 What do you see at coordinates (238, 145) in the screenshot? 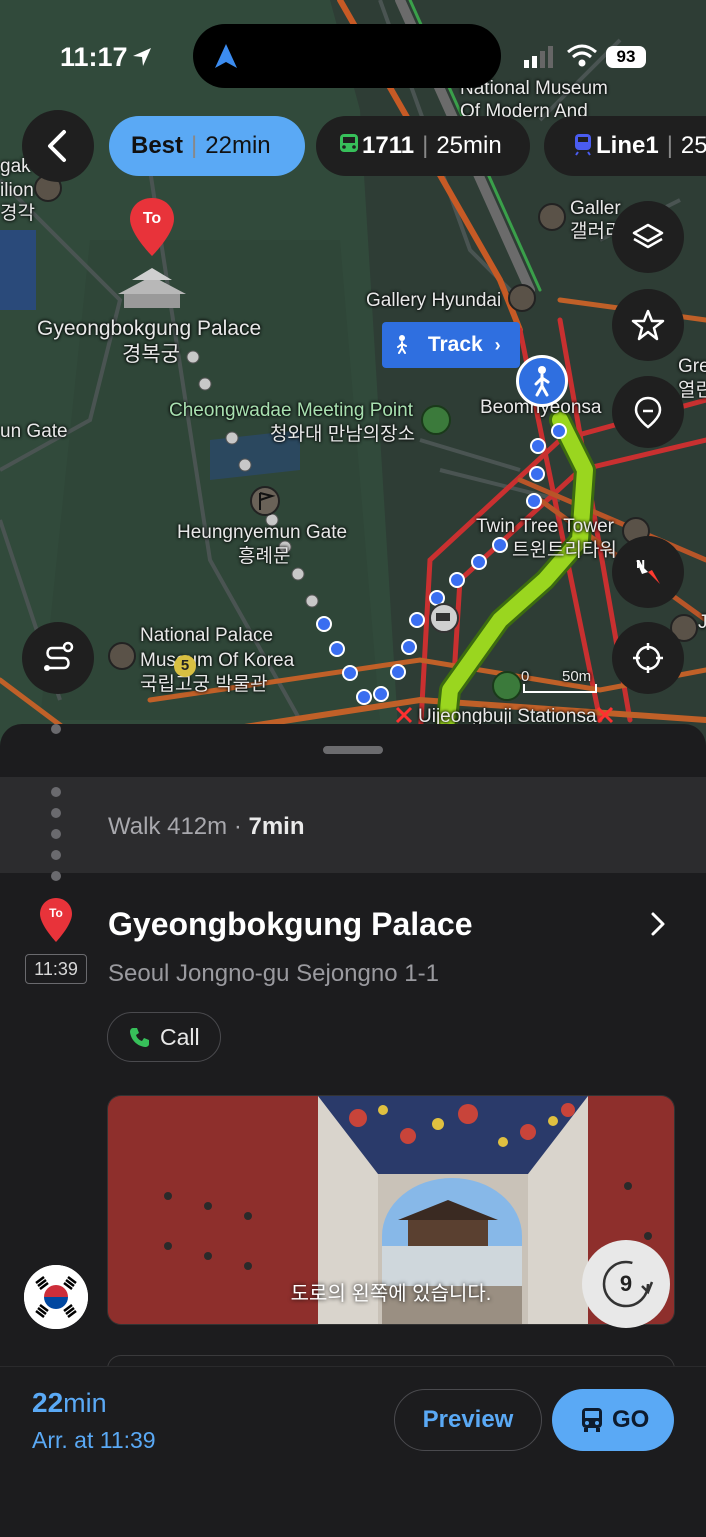
I see `route-tab-duration: 22min` at bounding box center [238, 145].